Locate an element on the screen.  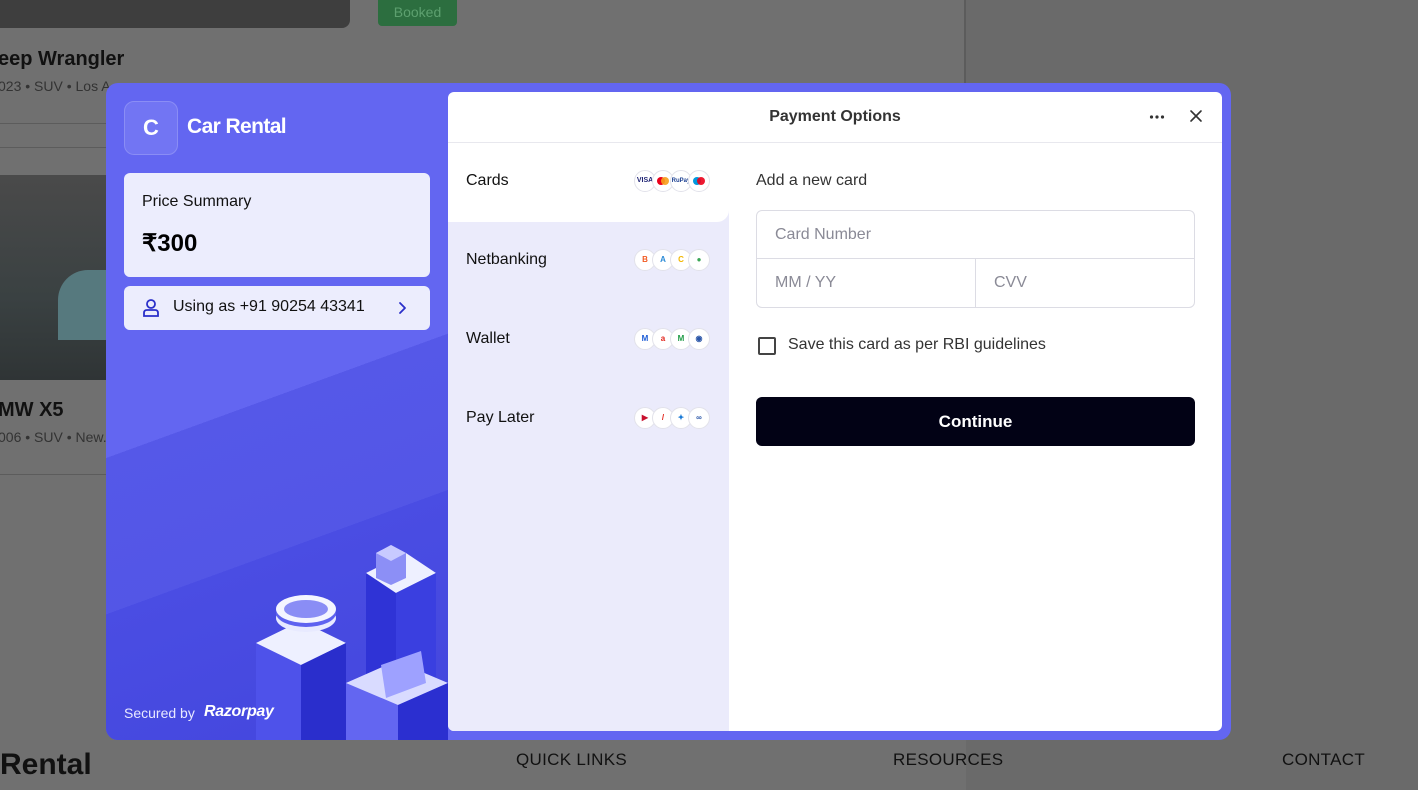
razorpay-logo: Razorpay is located at coordinates (239, 711).